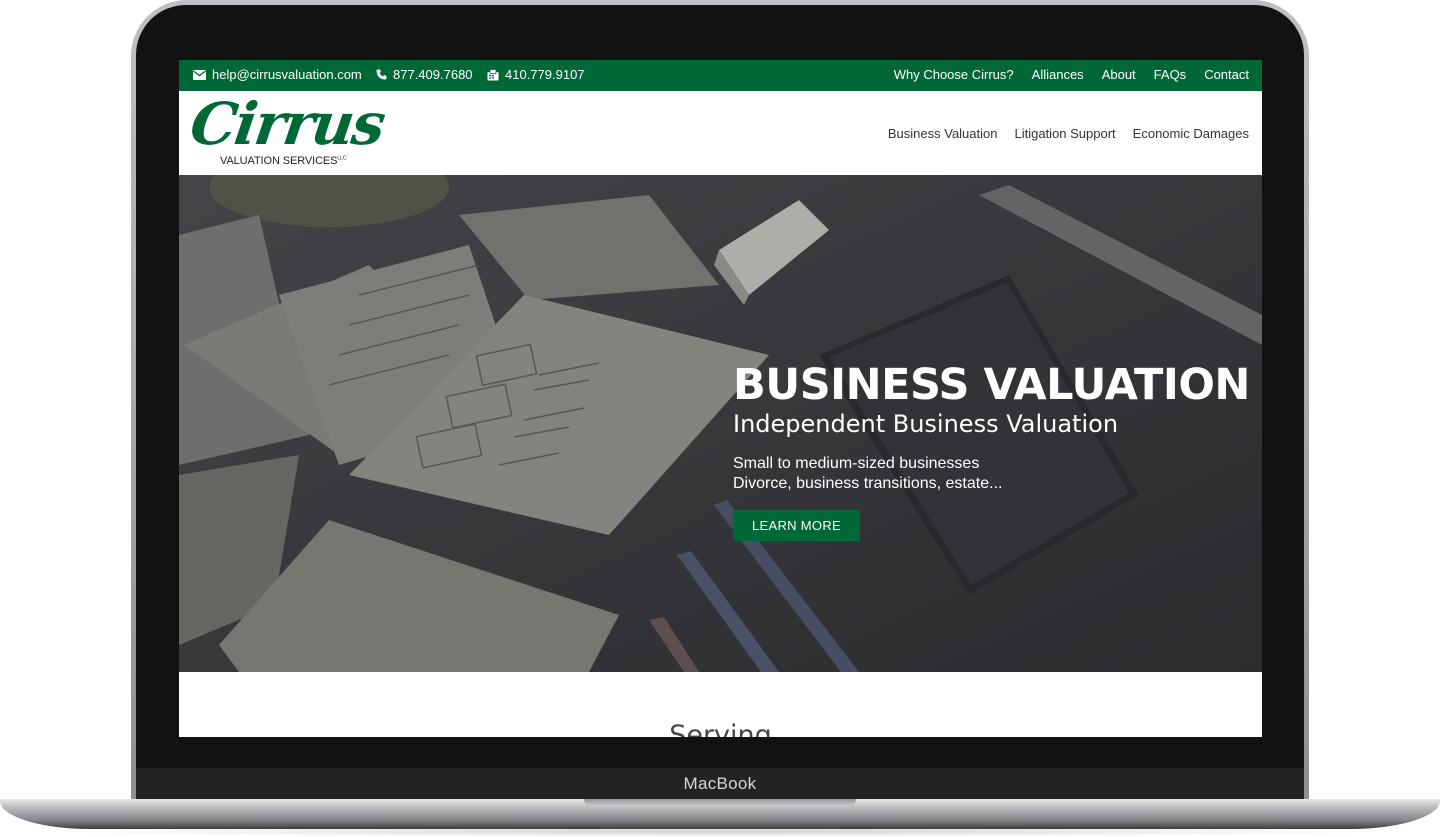 The width and height of the screenshot is (1440, 837). I want to click on laptop-notch, so click(720, 803).